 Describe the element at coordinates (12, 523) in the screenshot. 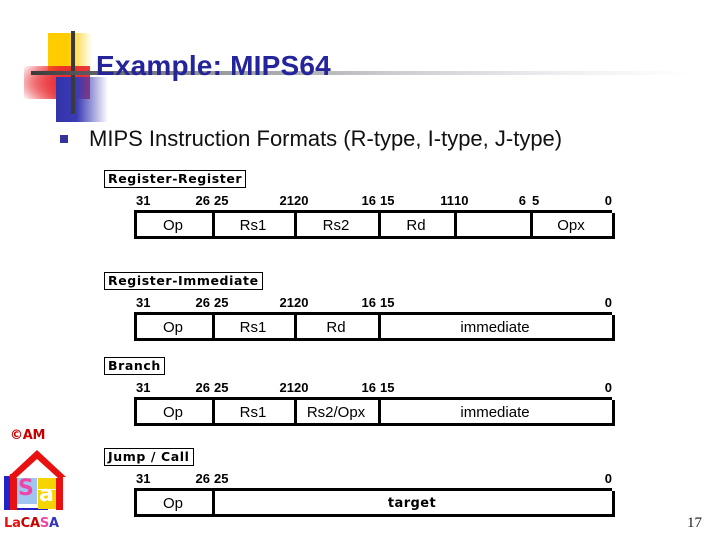

I see `lacasa-wordmark-part-0: La` at that location.